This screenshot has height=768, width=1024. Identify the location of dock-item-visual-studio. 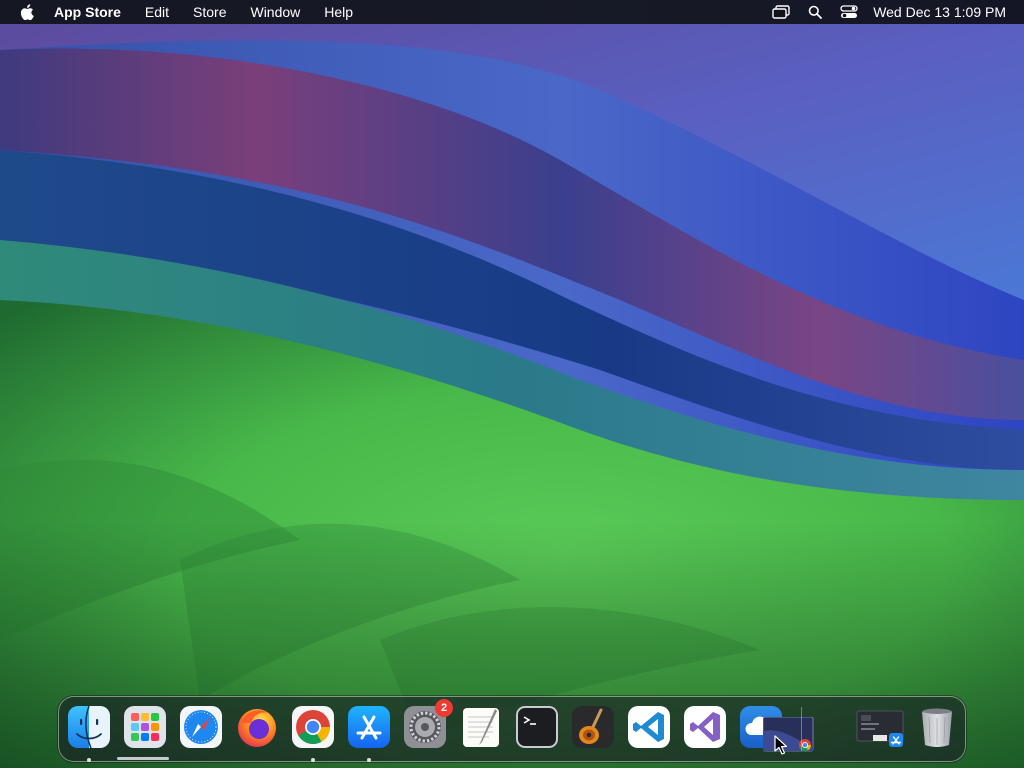
(705, 727).